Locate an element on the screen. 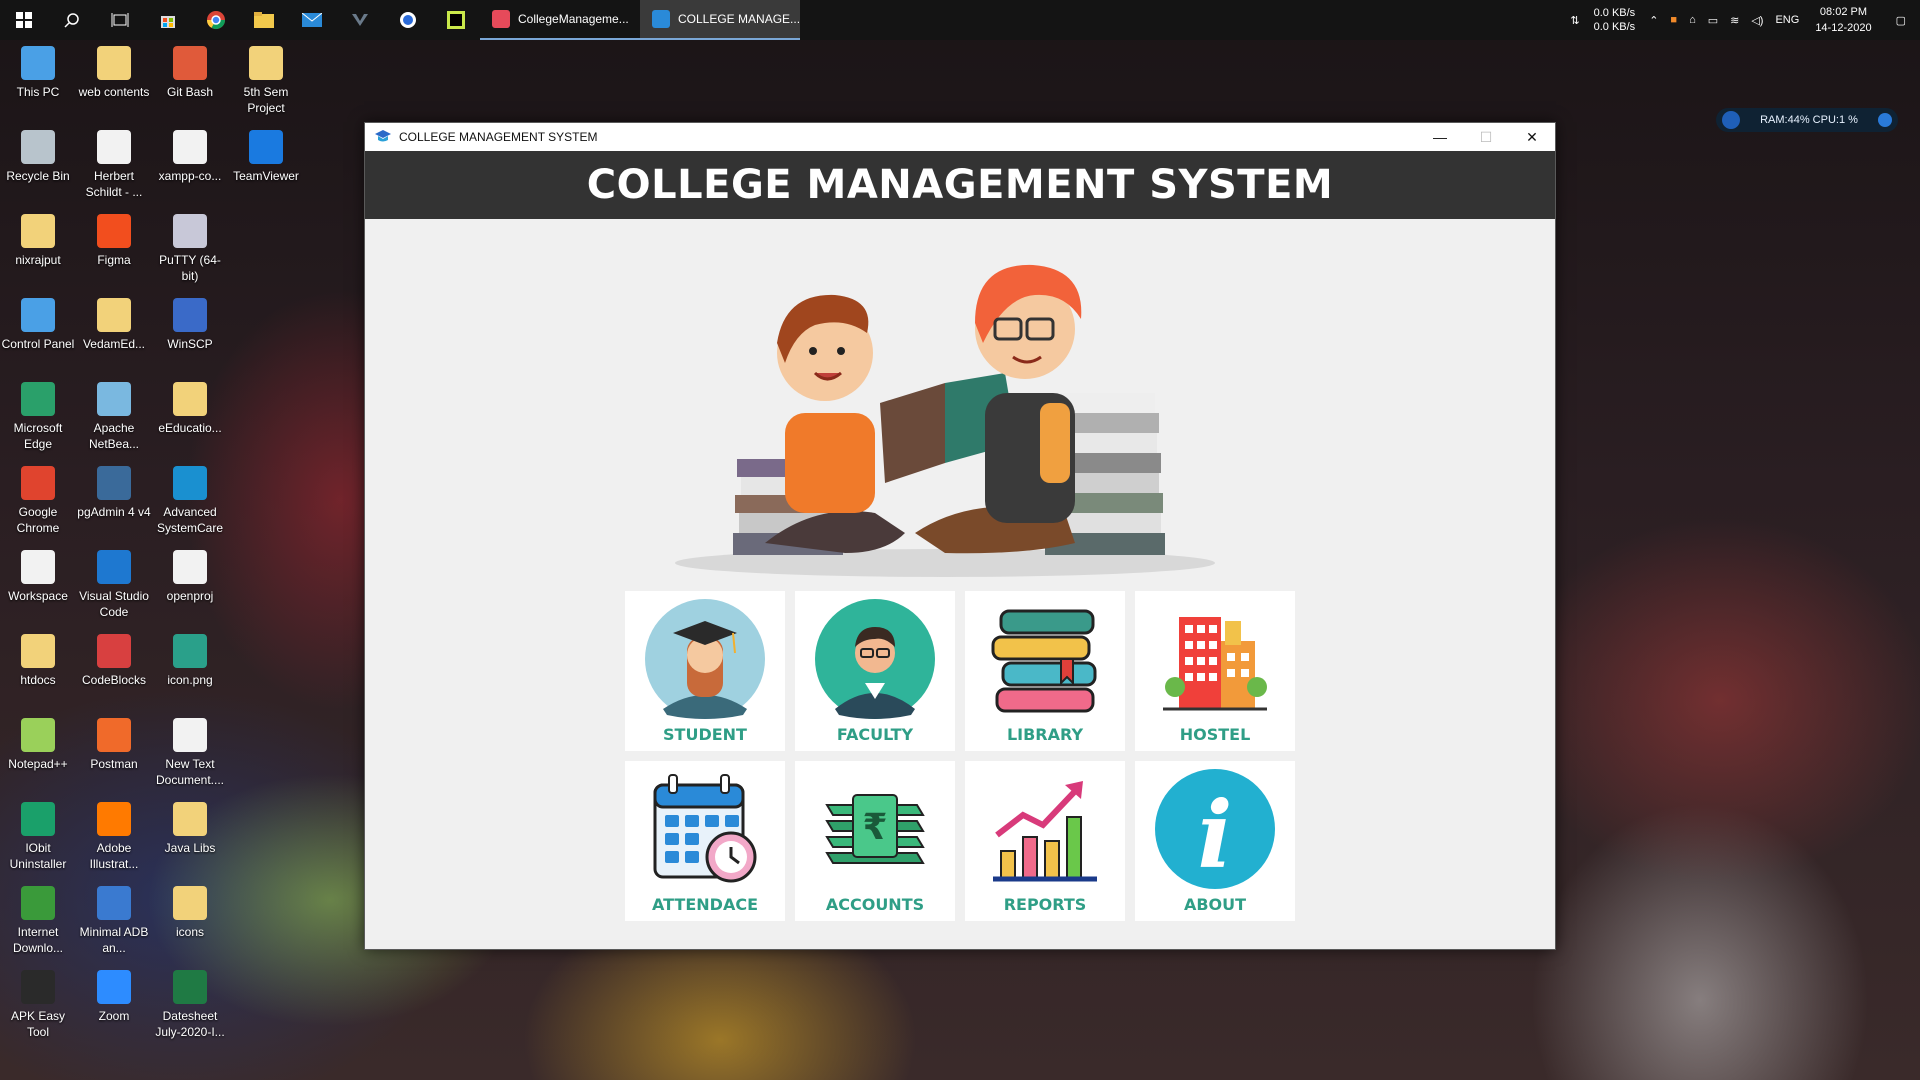 The width and height of the screenshot is (1920, 1080). minimize-button: — is located at coordinates (1440, 137).